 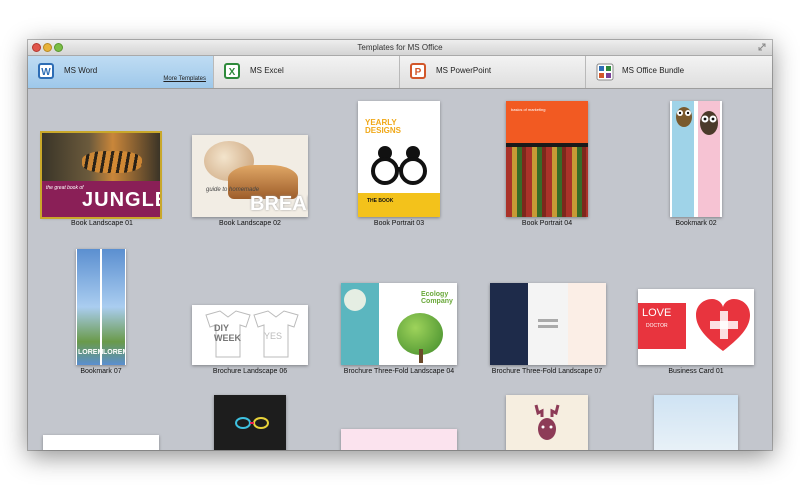 I want to click on template-caption: Business Card 01, so click(x=696, y=371).